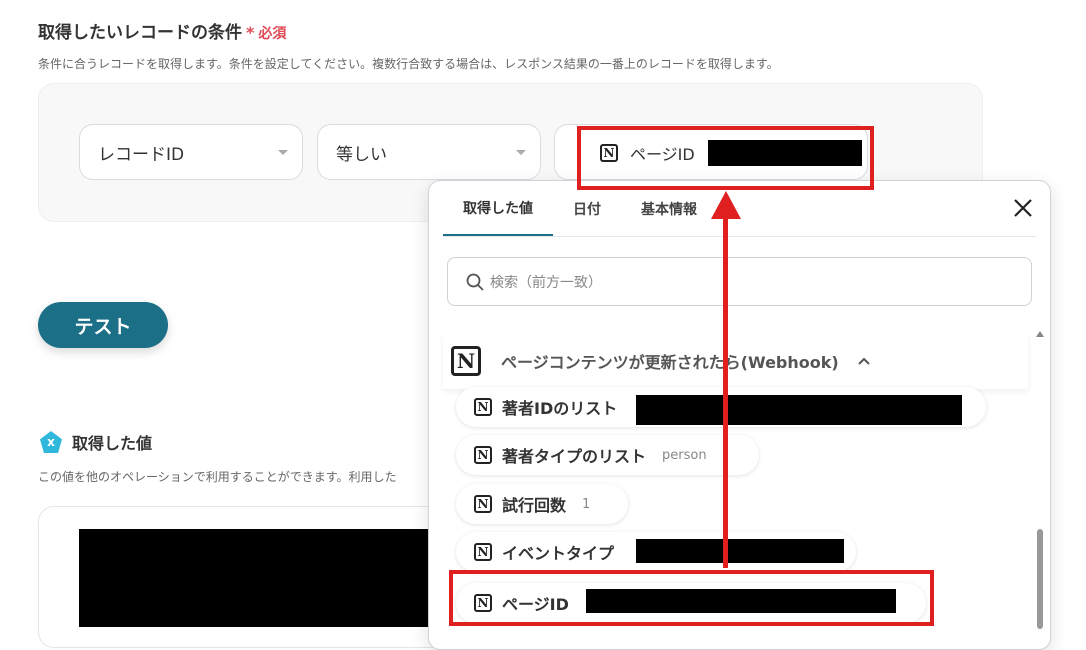  Describe the element at coordinates (259, 578) in the screenshot. I see `redacted-result` at that location.